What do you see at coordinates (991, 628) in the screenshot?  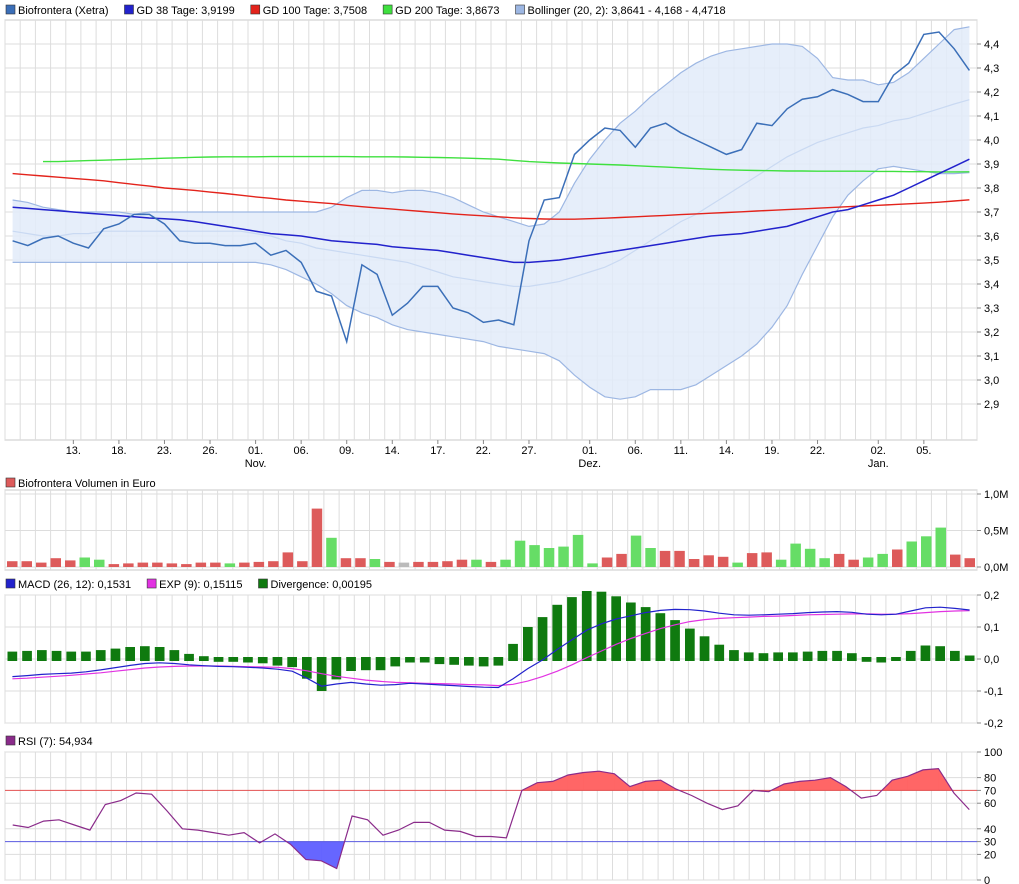 I see `y-tick-label: 0,1` at bounding box center [991, 628].